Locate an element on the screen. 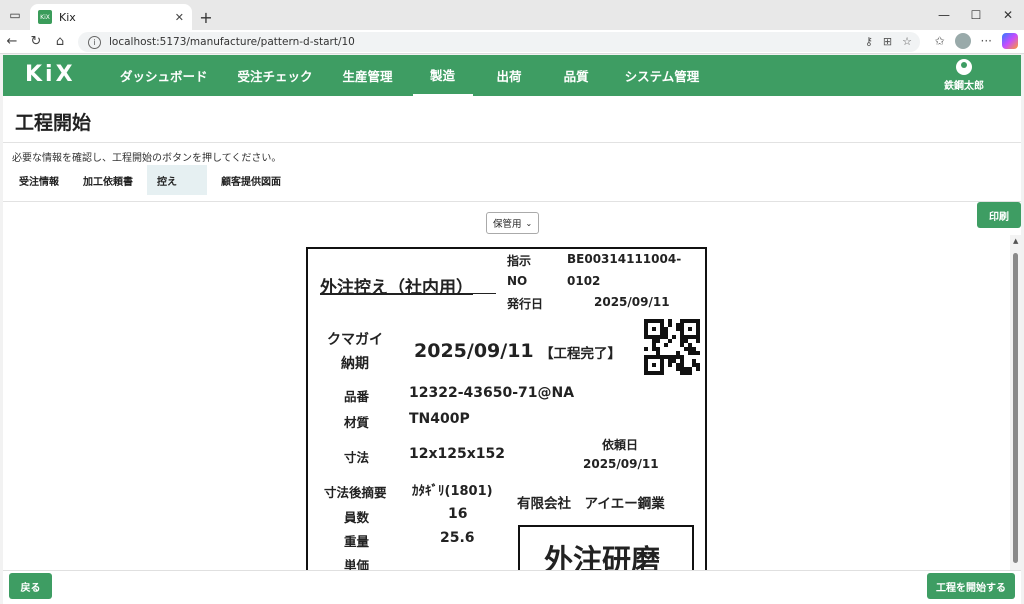  user-name: 鉄鋼太郎 is located at coordinates (964, 86).